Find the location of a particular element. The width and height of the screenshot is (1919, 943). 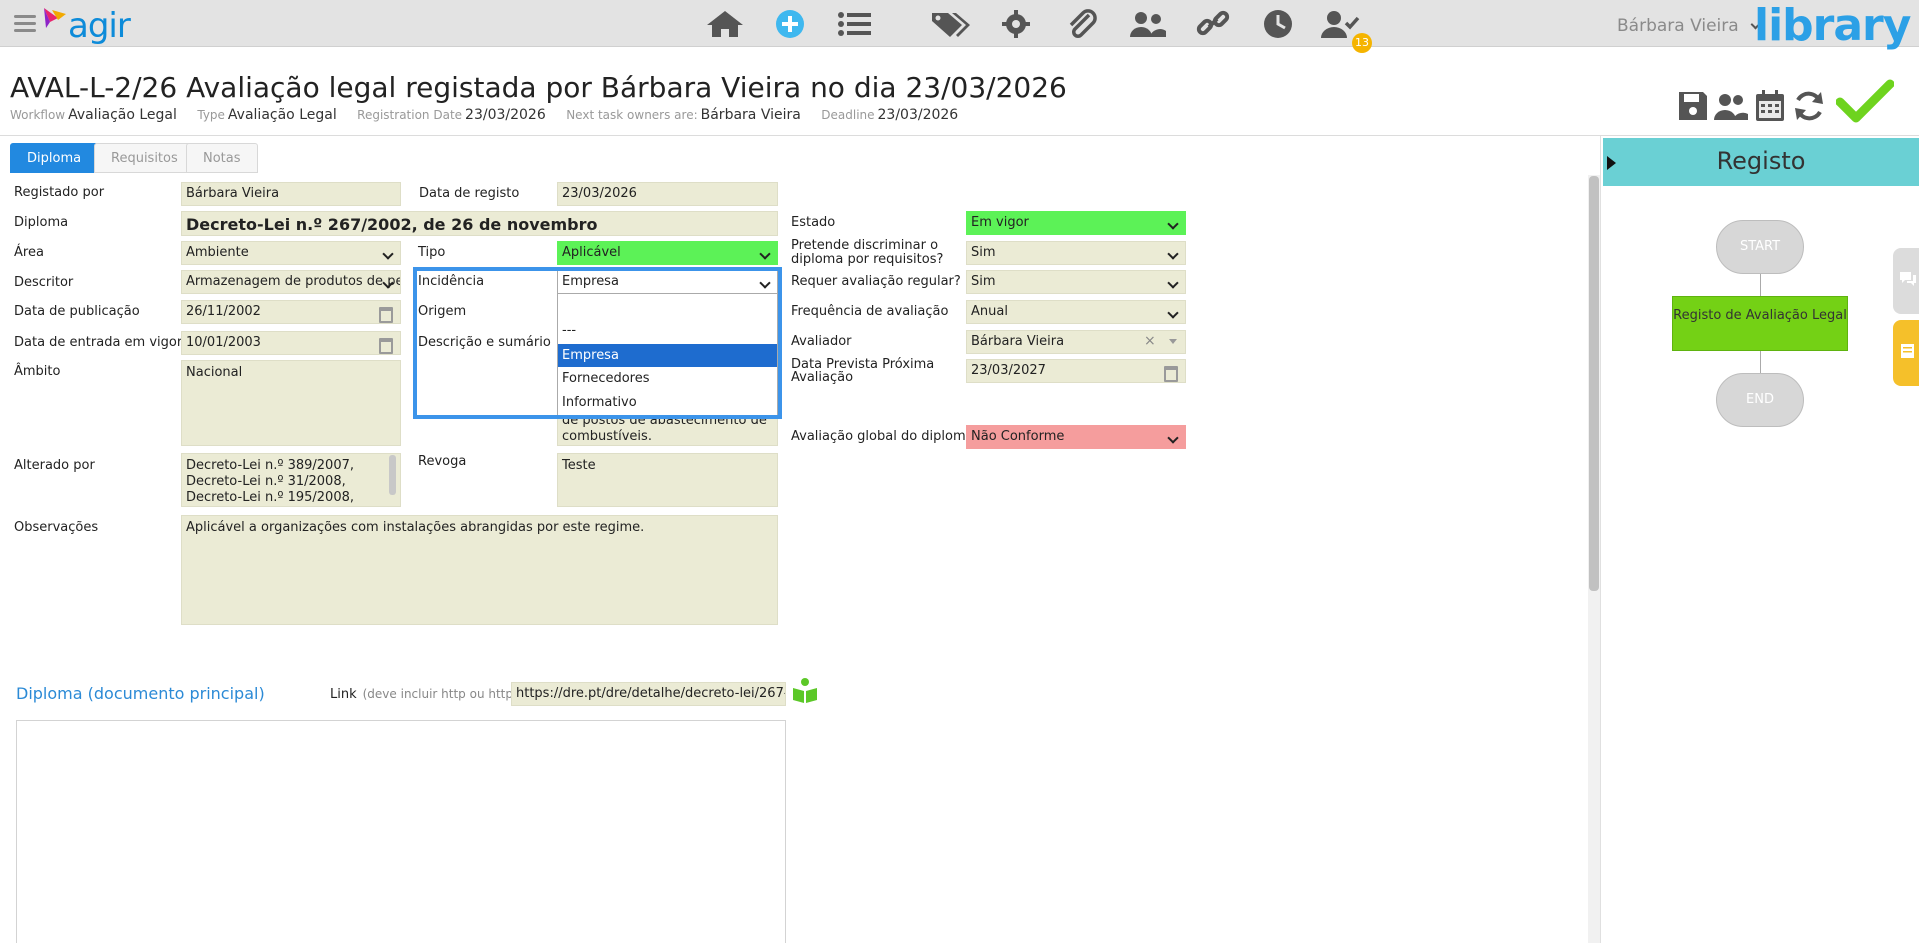

discriminar-select: Sim is located at coordinates (1076, 253).